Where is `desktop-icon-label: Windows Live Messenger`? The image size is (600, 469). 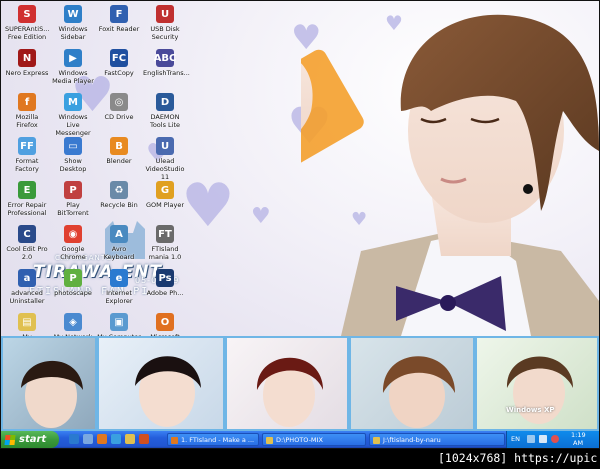
desktop-icon-label: Windows Live Messenger is located at coordinates (73, 125).